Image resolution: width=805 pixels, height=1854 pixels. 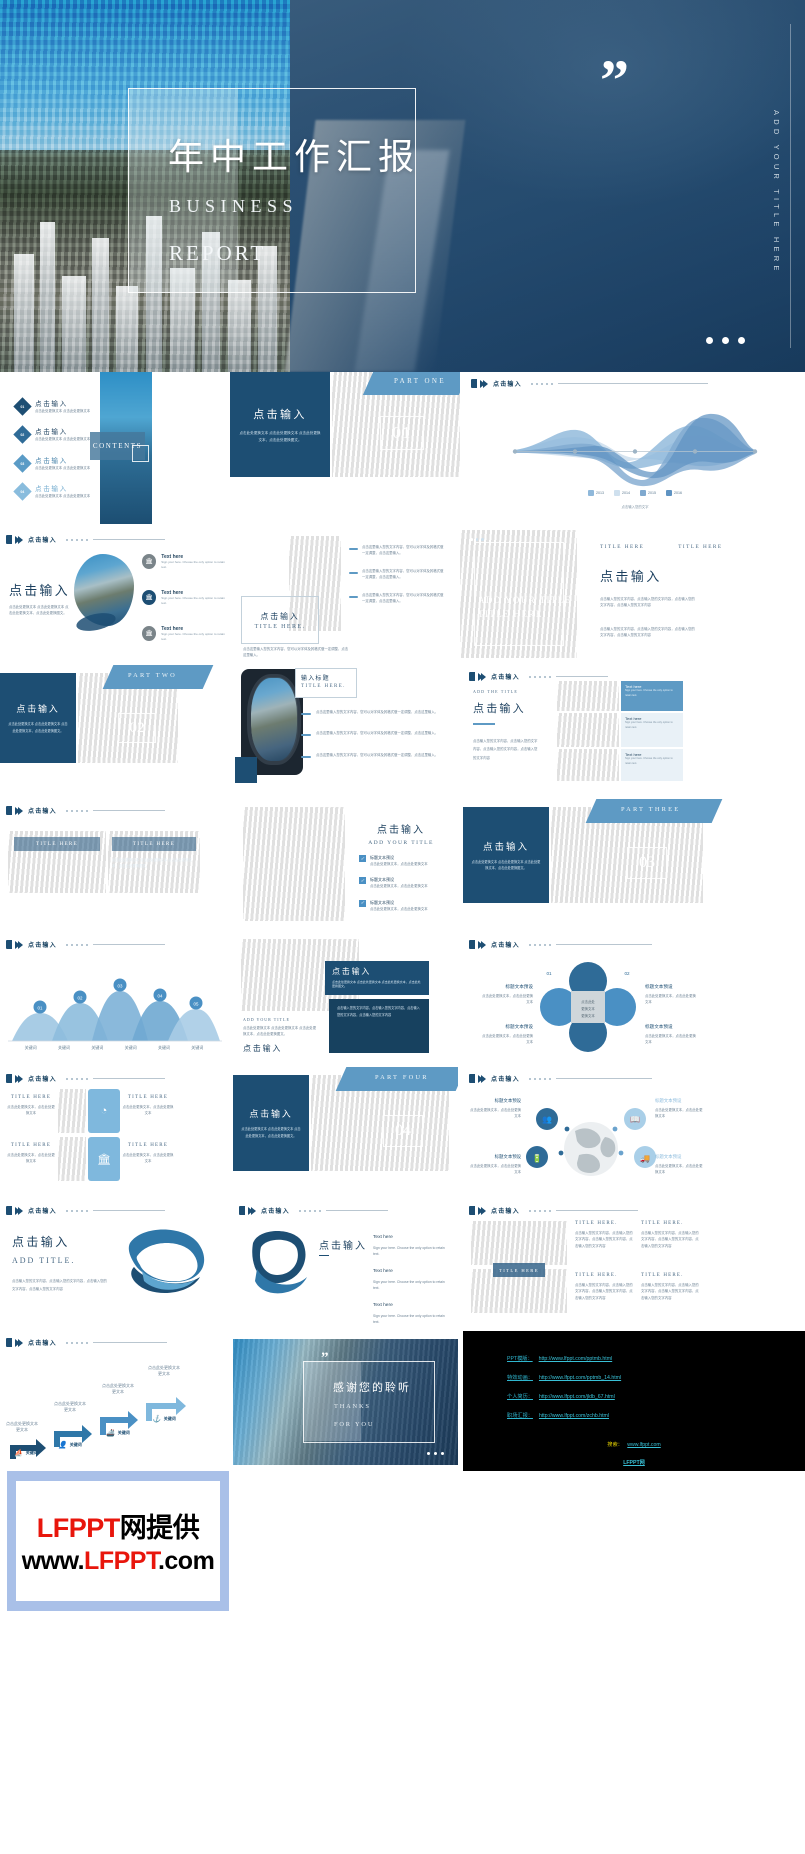 I want to click on diagram-label-left-top: 标题文本预设 点击此处更换文本，点击此处更换文本, so click(x=507, y=990).